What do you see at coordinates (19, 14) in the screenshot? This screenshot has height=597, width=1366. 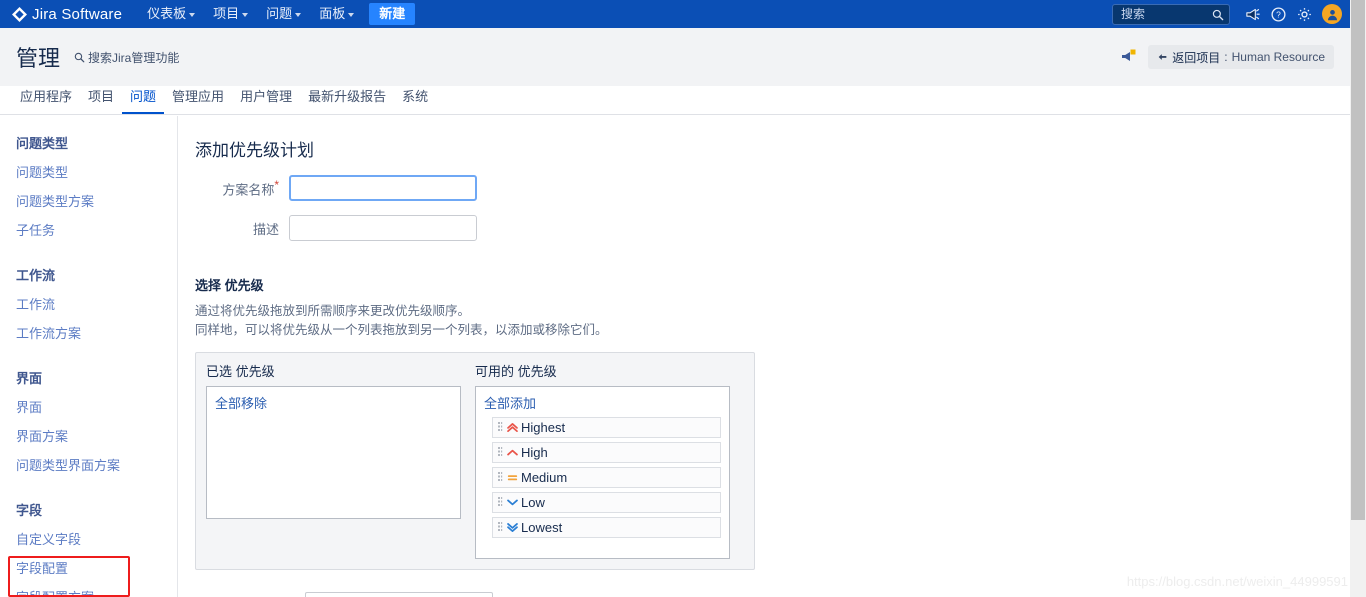 I see `jira-diamond-logo-icon` at bounding box center [19, 14].